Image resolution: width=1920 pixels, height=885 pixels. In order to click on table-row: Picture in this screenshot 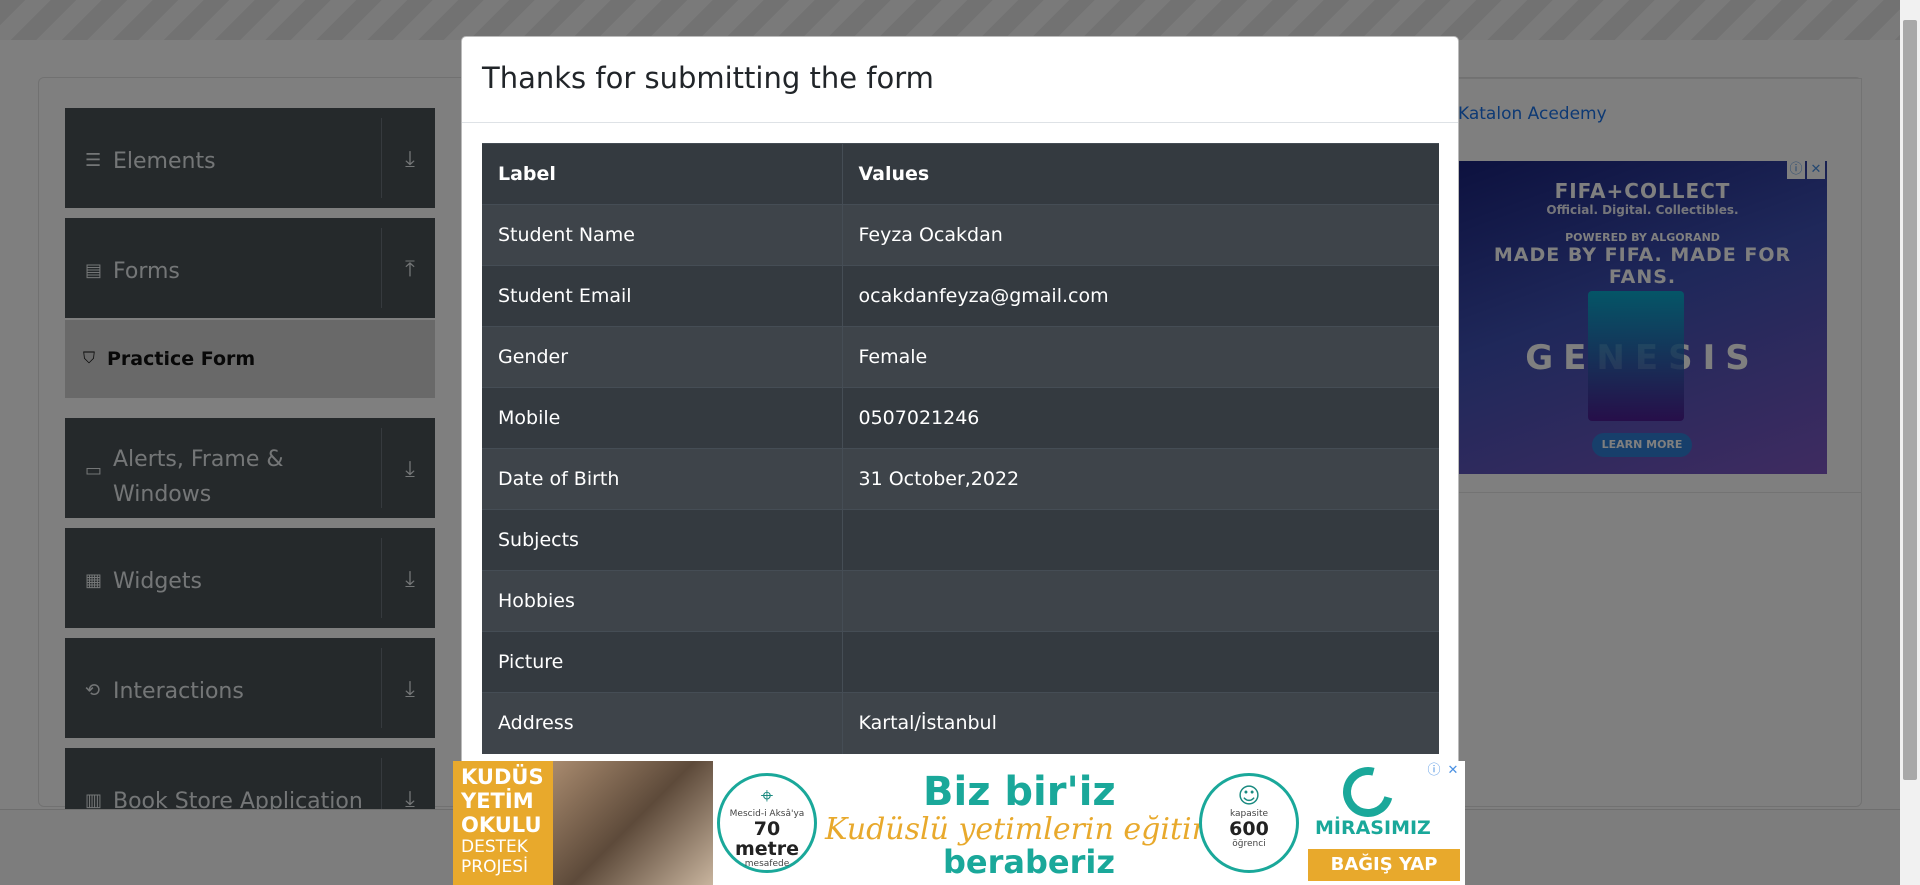, I will do `click(960, 662)`.